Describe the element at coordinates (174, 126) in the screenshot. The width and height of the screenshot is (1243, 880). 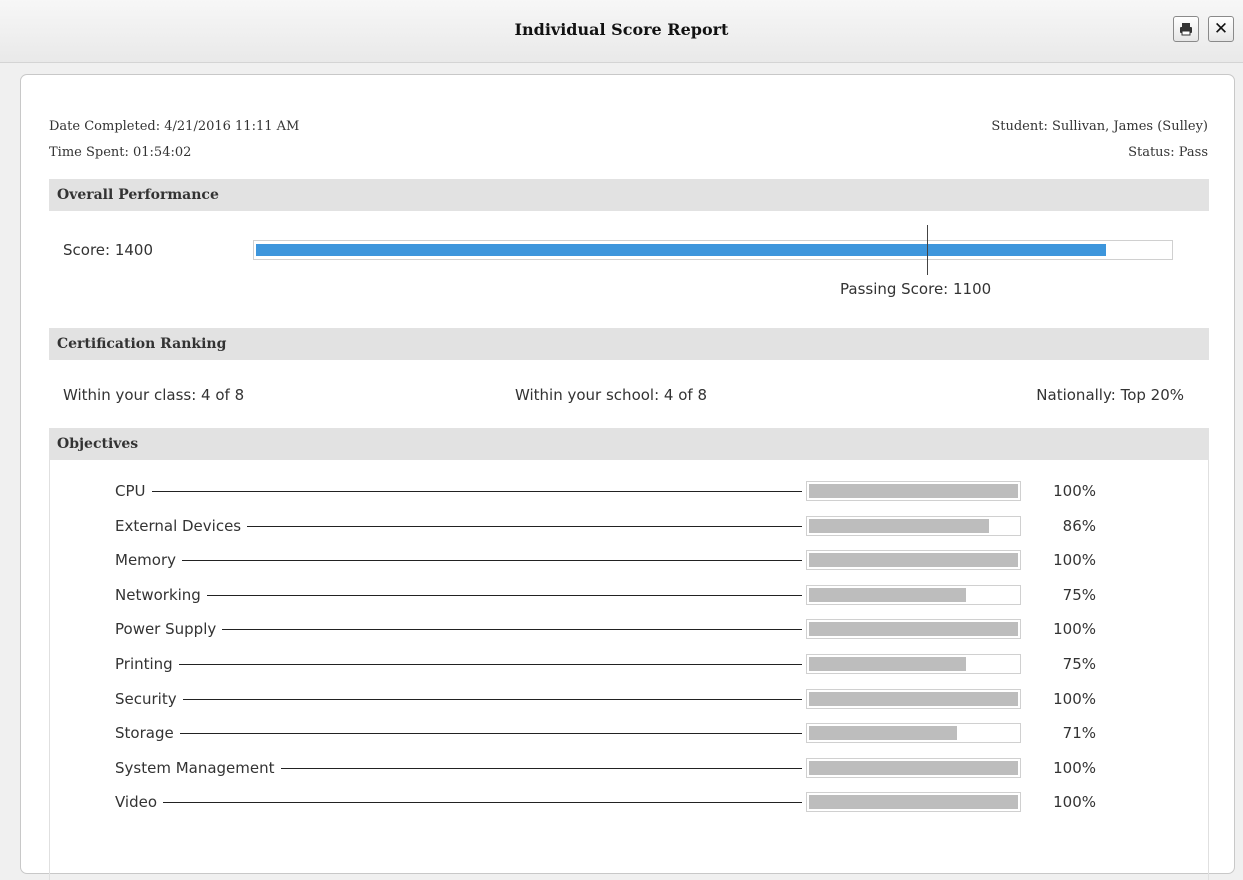
I see `date-completed: Date Completed: 4/21/2016 11:11 AM` at that location.